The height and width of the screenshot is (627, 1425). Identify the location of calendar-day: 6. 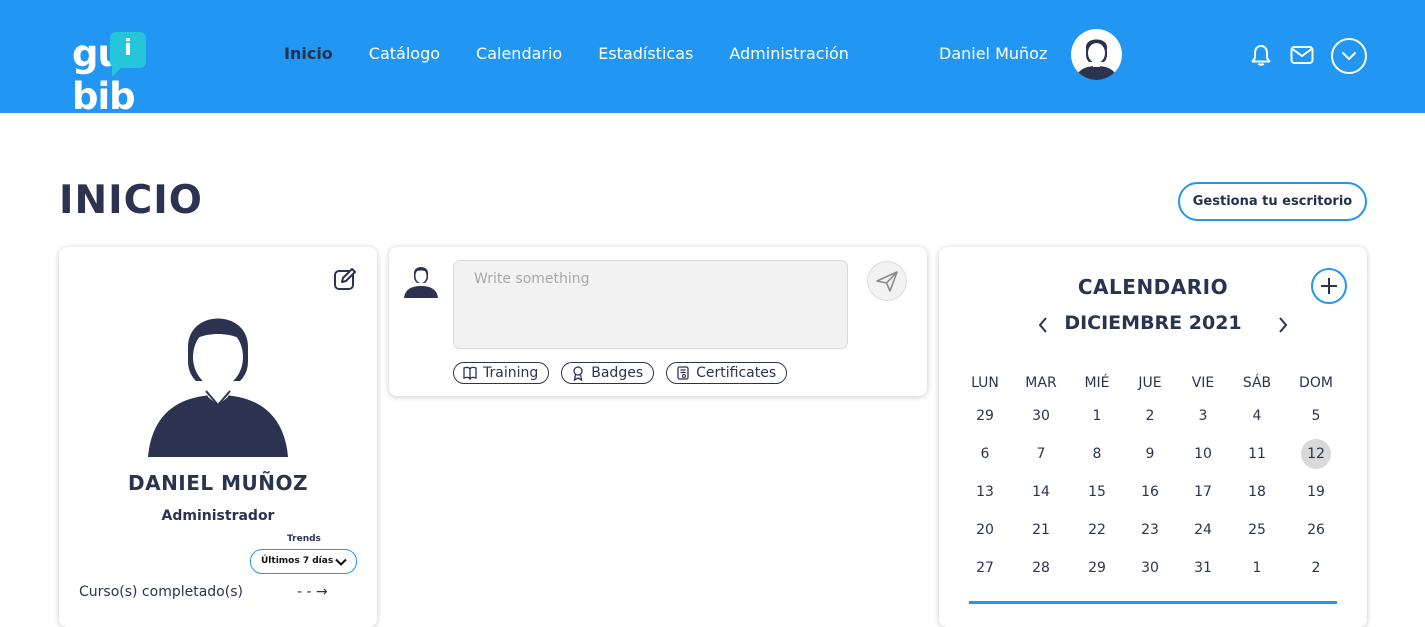
(985, 454).